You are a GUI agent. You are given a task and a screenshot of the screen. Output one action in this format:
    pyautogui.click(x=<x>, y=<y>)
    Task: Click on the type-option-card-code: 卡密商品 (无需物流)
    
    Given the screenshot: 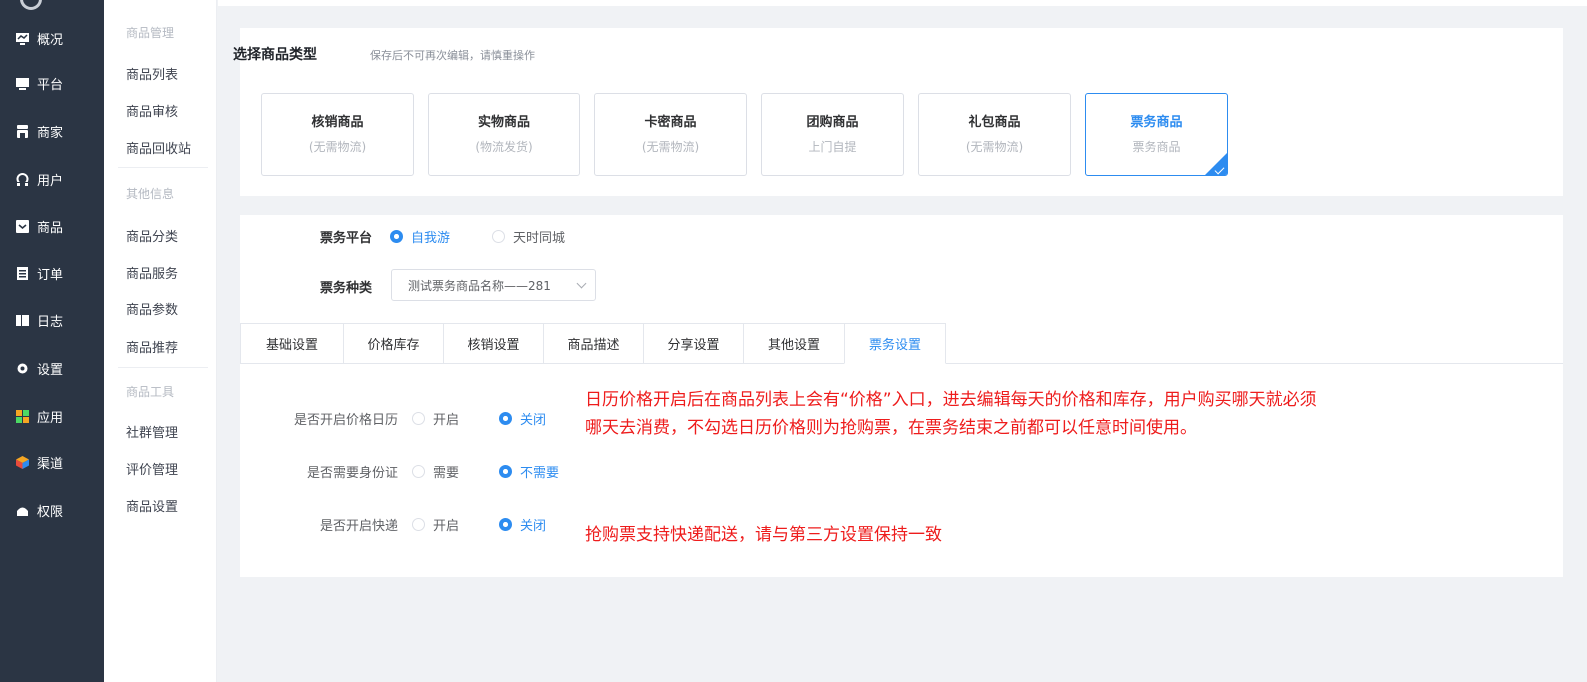 What is the action you would take?
    pyautogui.click(x=670, y=134)
    